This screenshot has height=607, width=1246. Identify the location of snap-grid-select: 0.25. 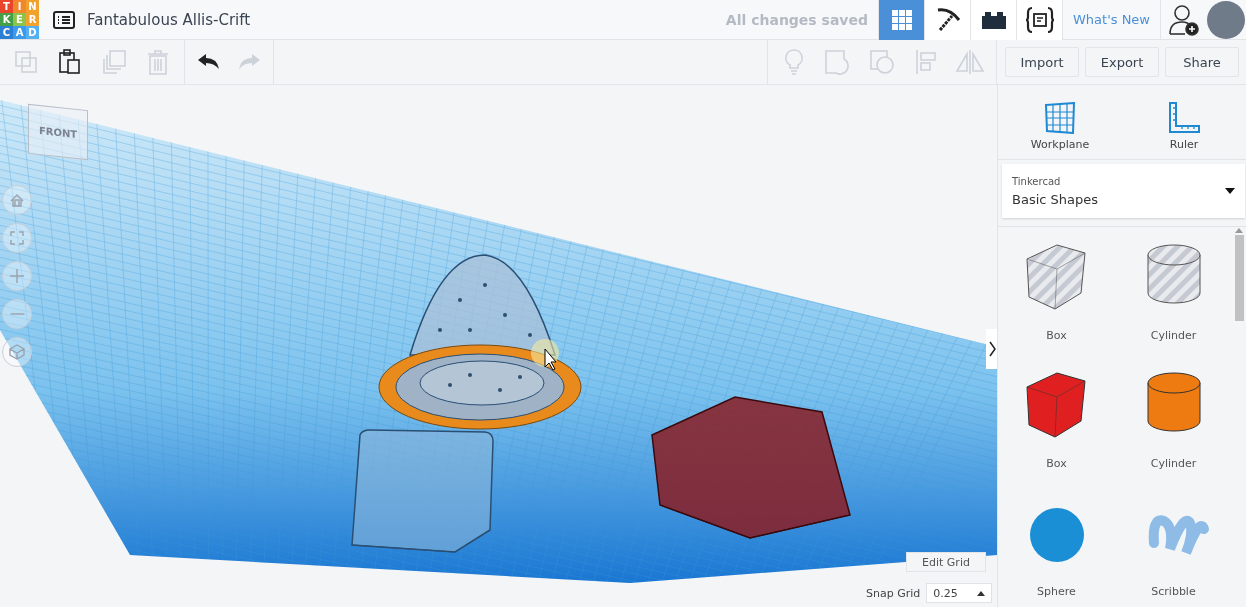
(959, 593).